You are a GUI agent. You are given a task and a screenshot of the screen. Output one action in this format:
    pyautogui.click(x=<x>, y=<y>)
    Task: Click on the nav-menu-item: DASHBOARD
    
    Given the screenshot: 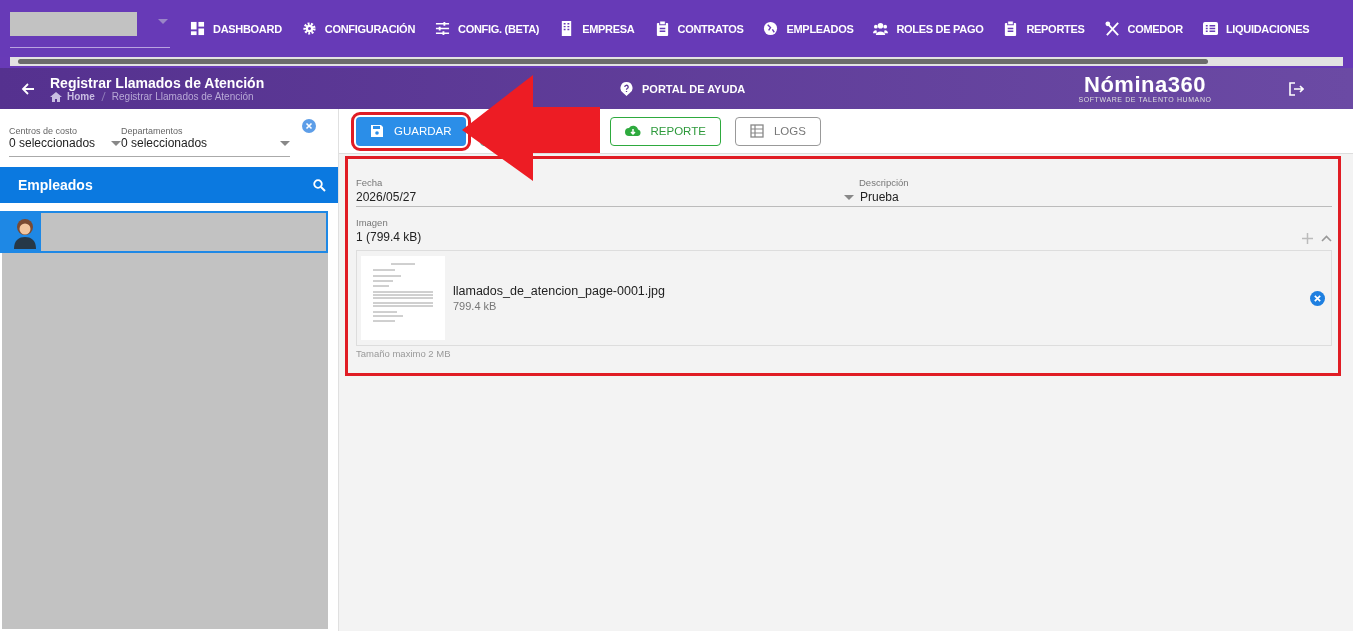 What is the action you would take?
    pyautogui.click(x=236, y=28)
    